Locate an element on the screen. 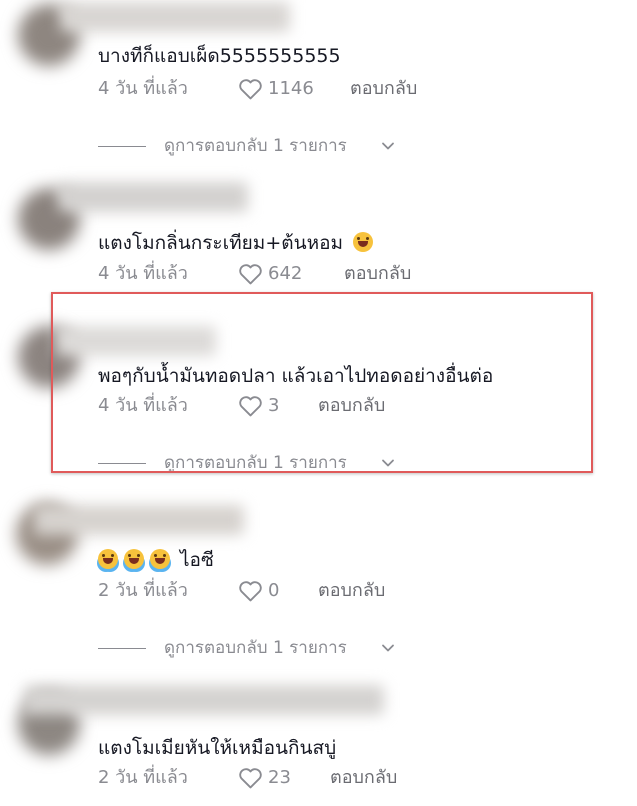 The height and width of the screenshot is (806, 637). like-count: 642 is located at coordinates (285, 273).